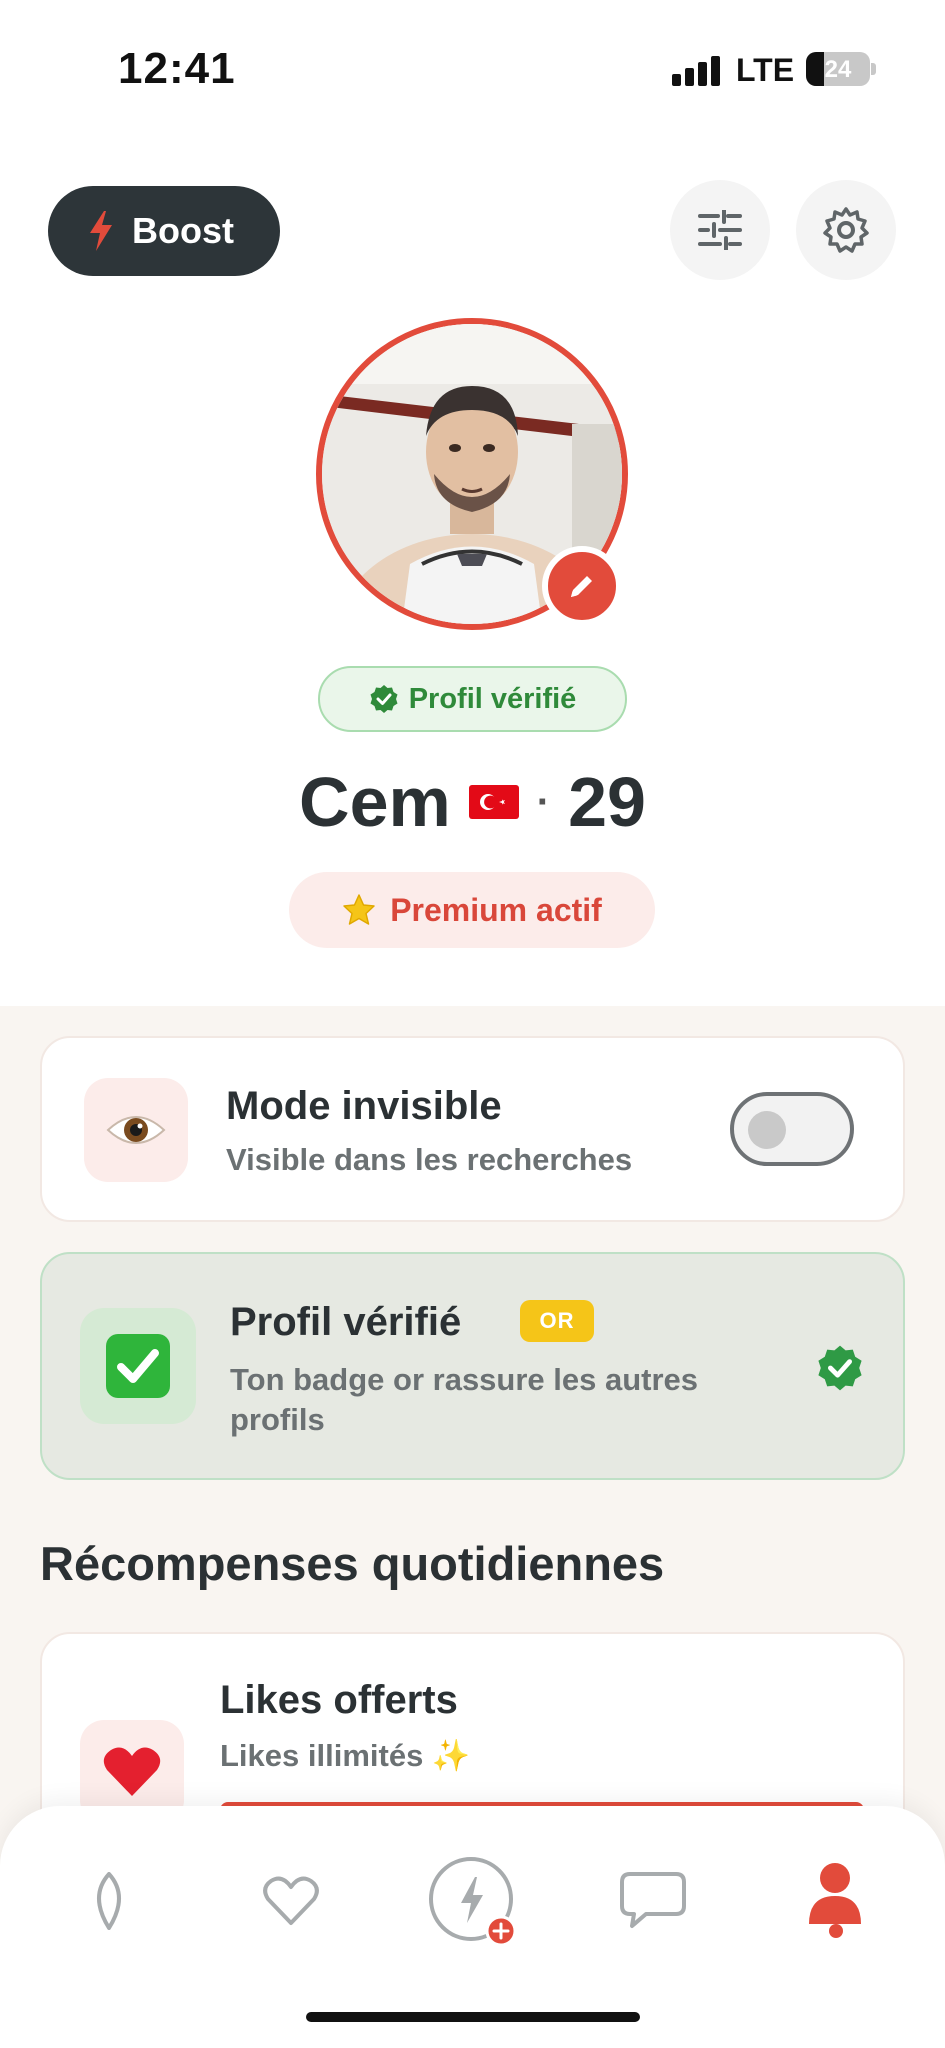 The height and width of the screenshot is (2048, 945). Describe the element at coordinates (364, 1106) in the screenshot. I see `invisible-mode-title: Mode invisible` at that location.